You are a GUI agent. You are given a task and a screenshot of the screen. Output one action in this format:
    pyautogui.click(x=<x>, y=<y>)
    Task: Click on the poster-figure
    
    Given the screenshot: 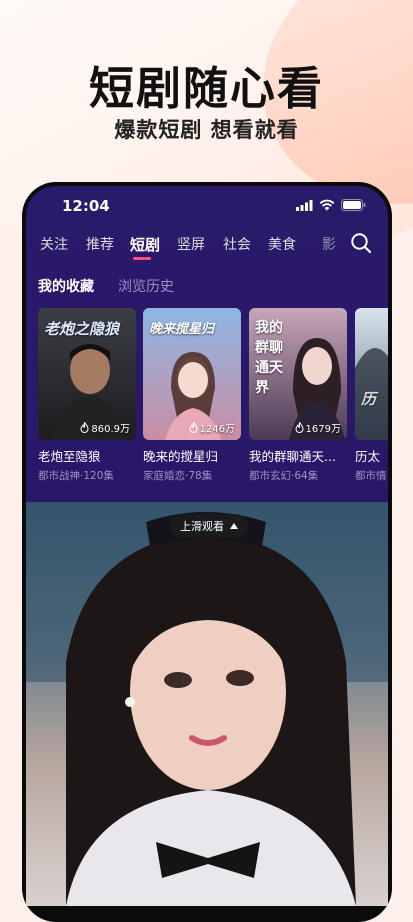 What is the action you would take?
    pyautogui.click(x=371, y=394)
    